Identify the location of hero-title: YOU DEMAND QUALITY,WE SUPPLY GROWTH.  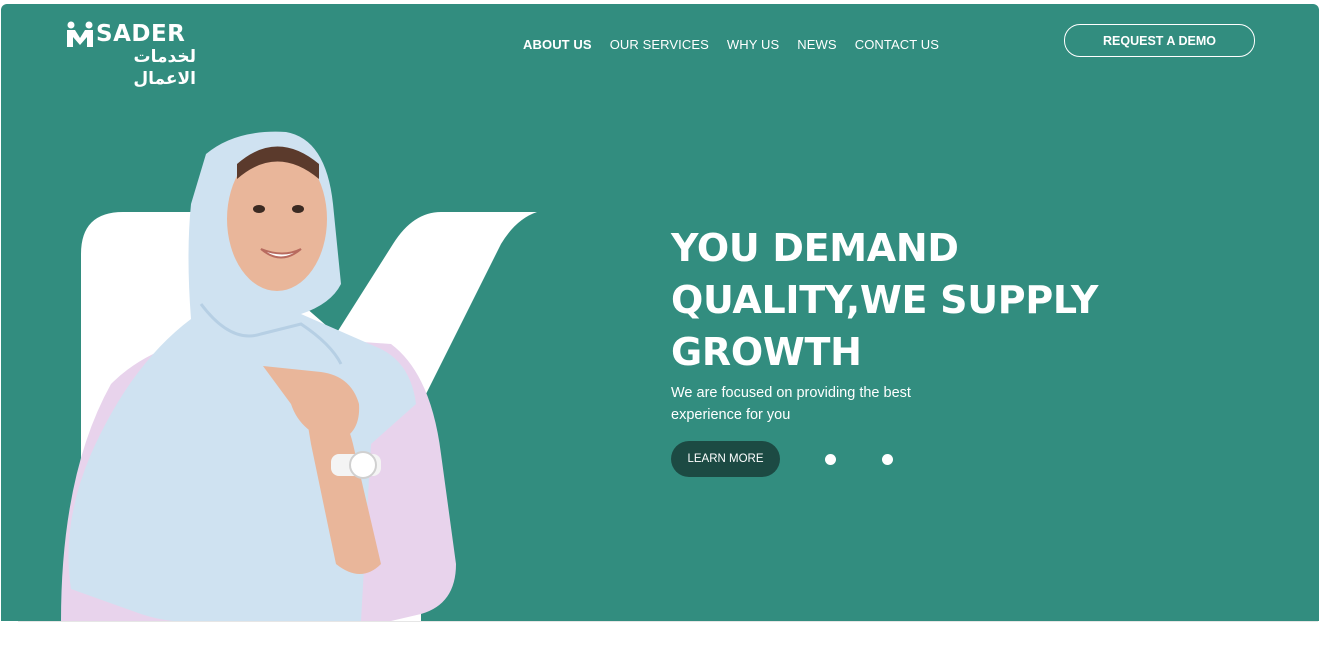
(931, 300).